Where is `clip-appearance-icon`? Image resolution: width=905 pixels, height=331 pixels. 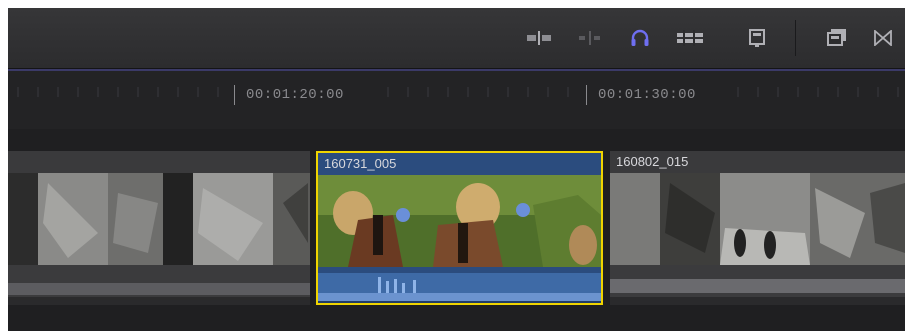
clip-appearance-icon is located at coordinates (690, 38).